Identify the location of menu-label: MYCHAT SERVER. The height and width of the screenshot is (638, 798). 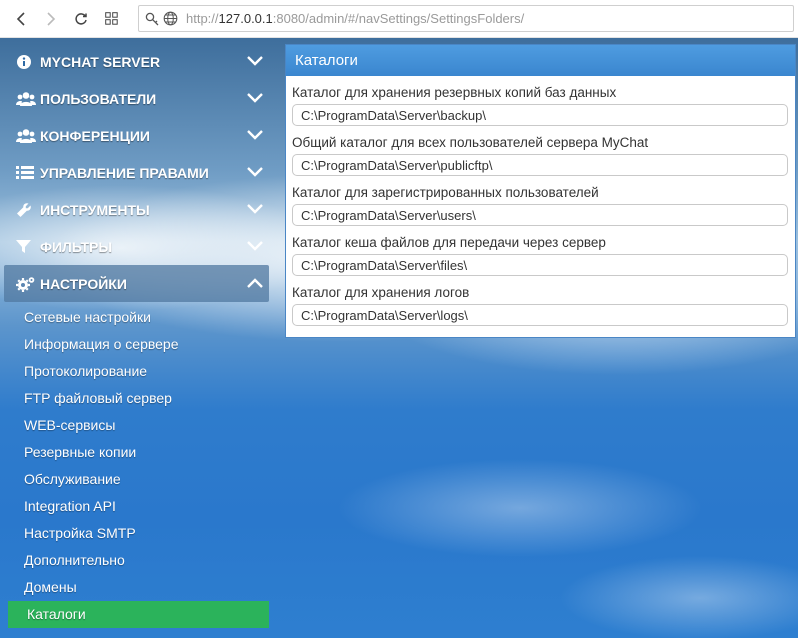
(100, 61).